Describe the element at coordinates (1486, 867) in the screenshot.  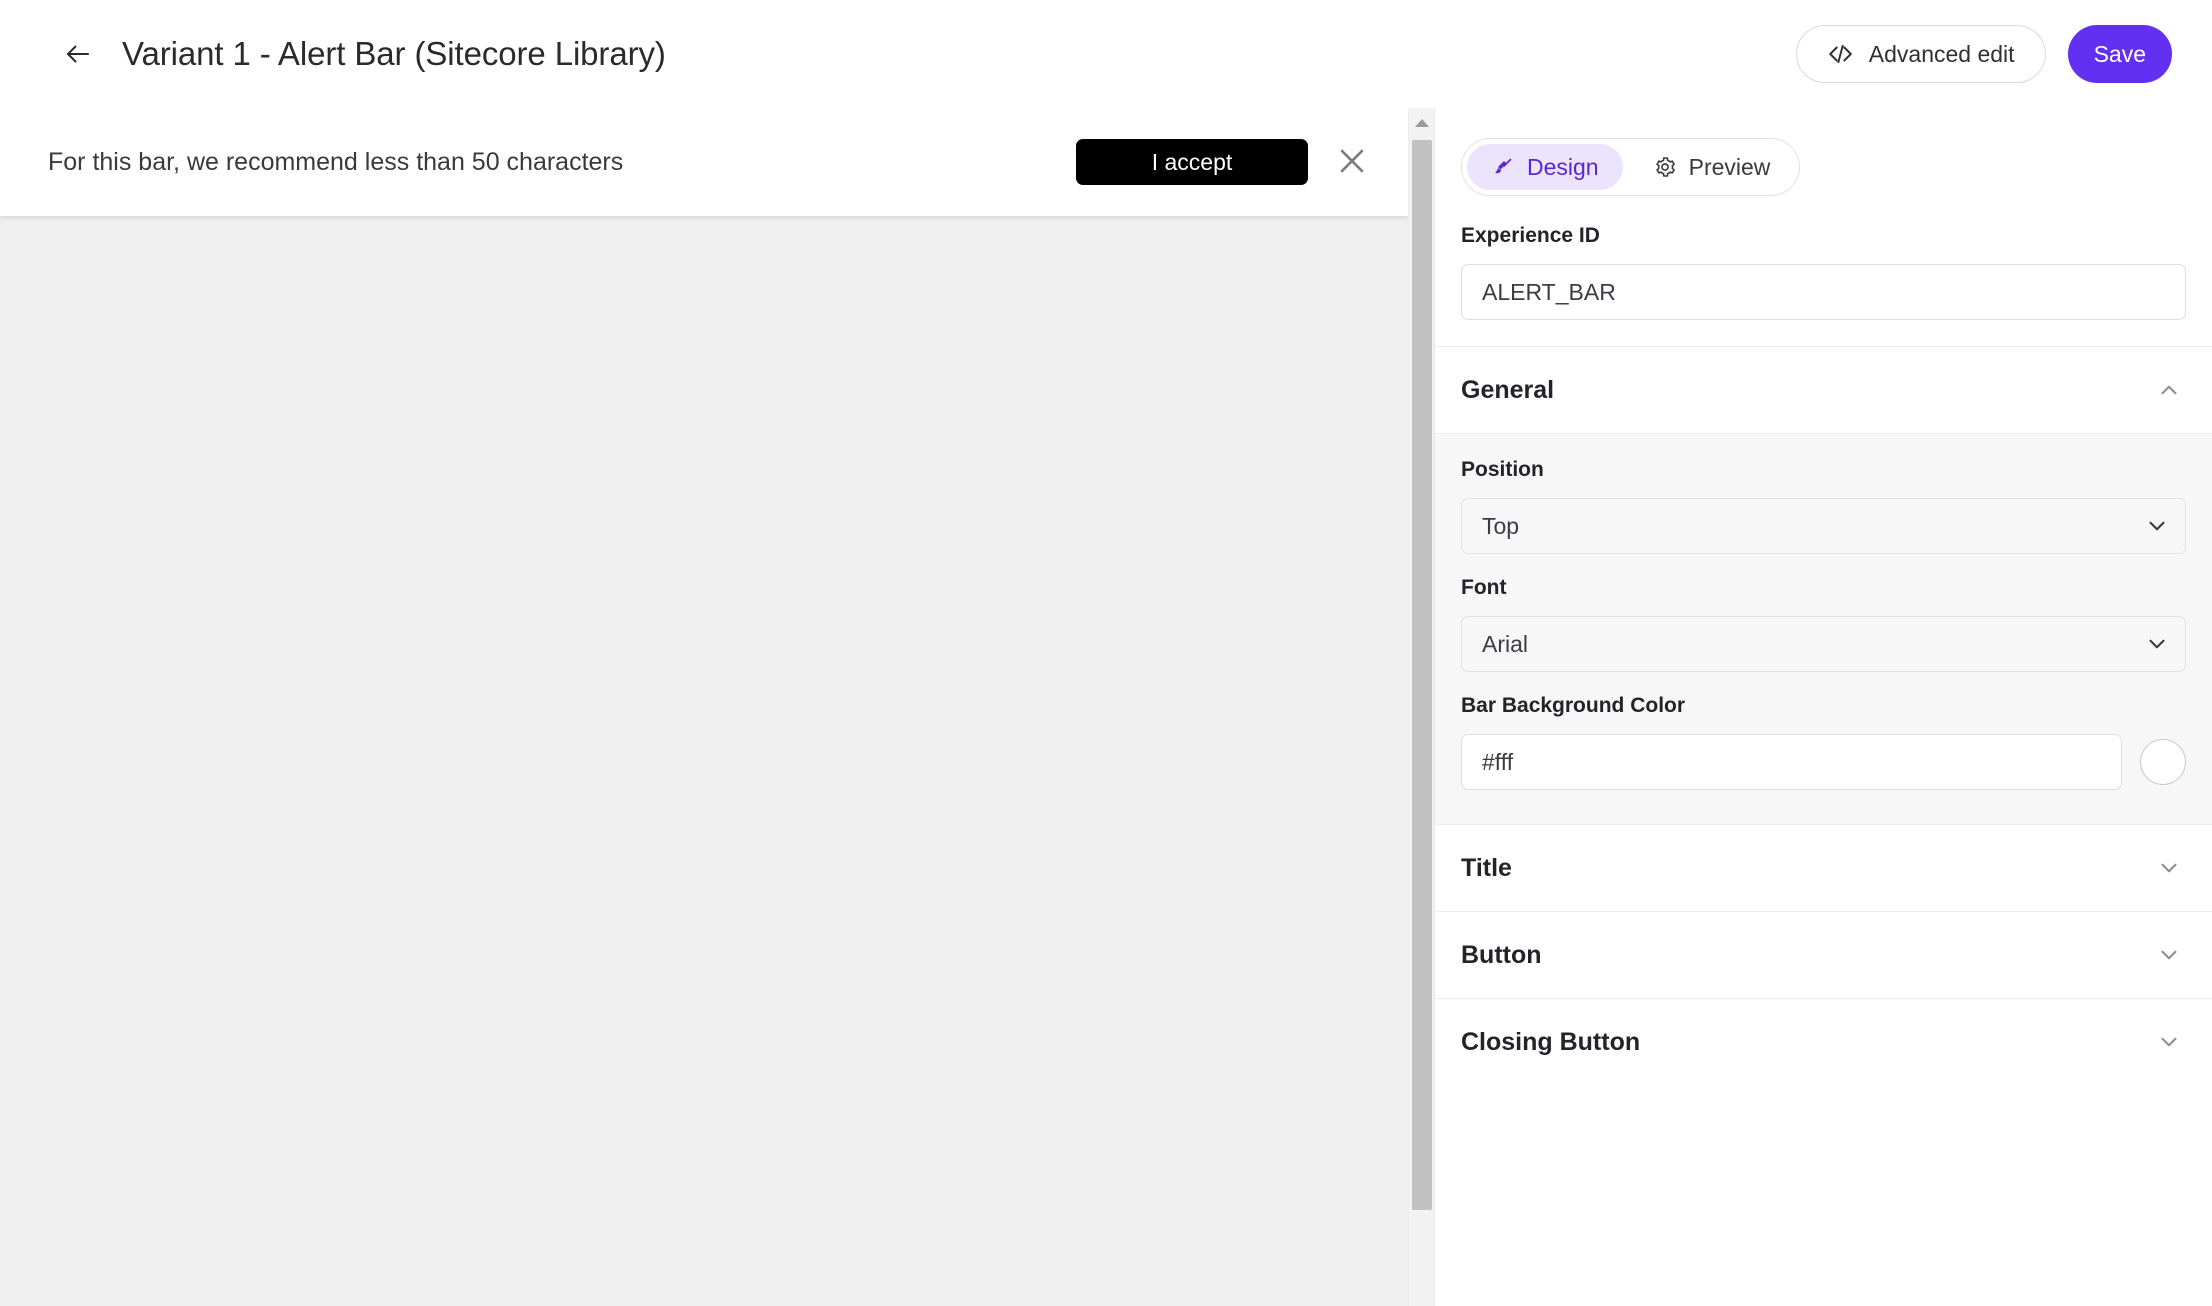
I see `section-title-label: Title` at that location.